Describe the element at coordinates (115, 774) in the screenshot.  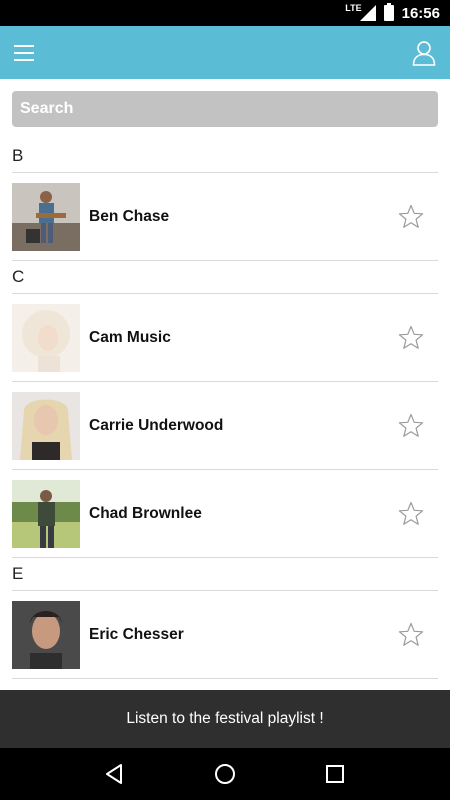
I see `back-triangle-icon` at that location.